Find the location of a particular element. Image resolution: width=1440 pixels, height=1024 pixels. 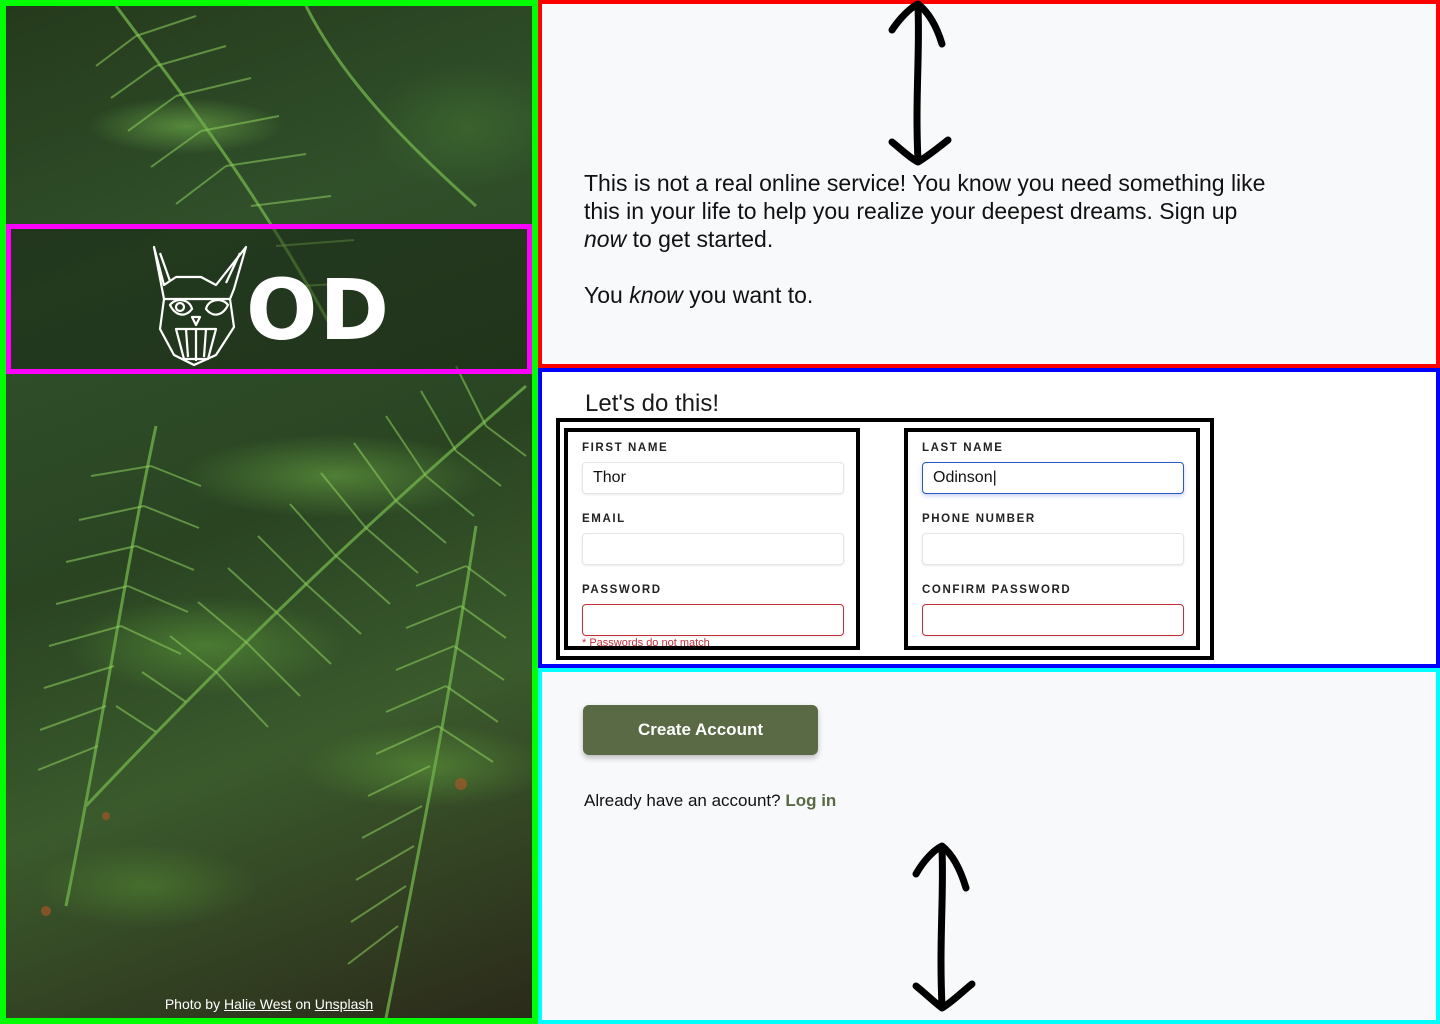

logo-banner: ODIN is located at coordinates (269, 299).